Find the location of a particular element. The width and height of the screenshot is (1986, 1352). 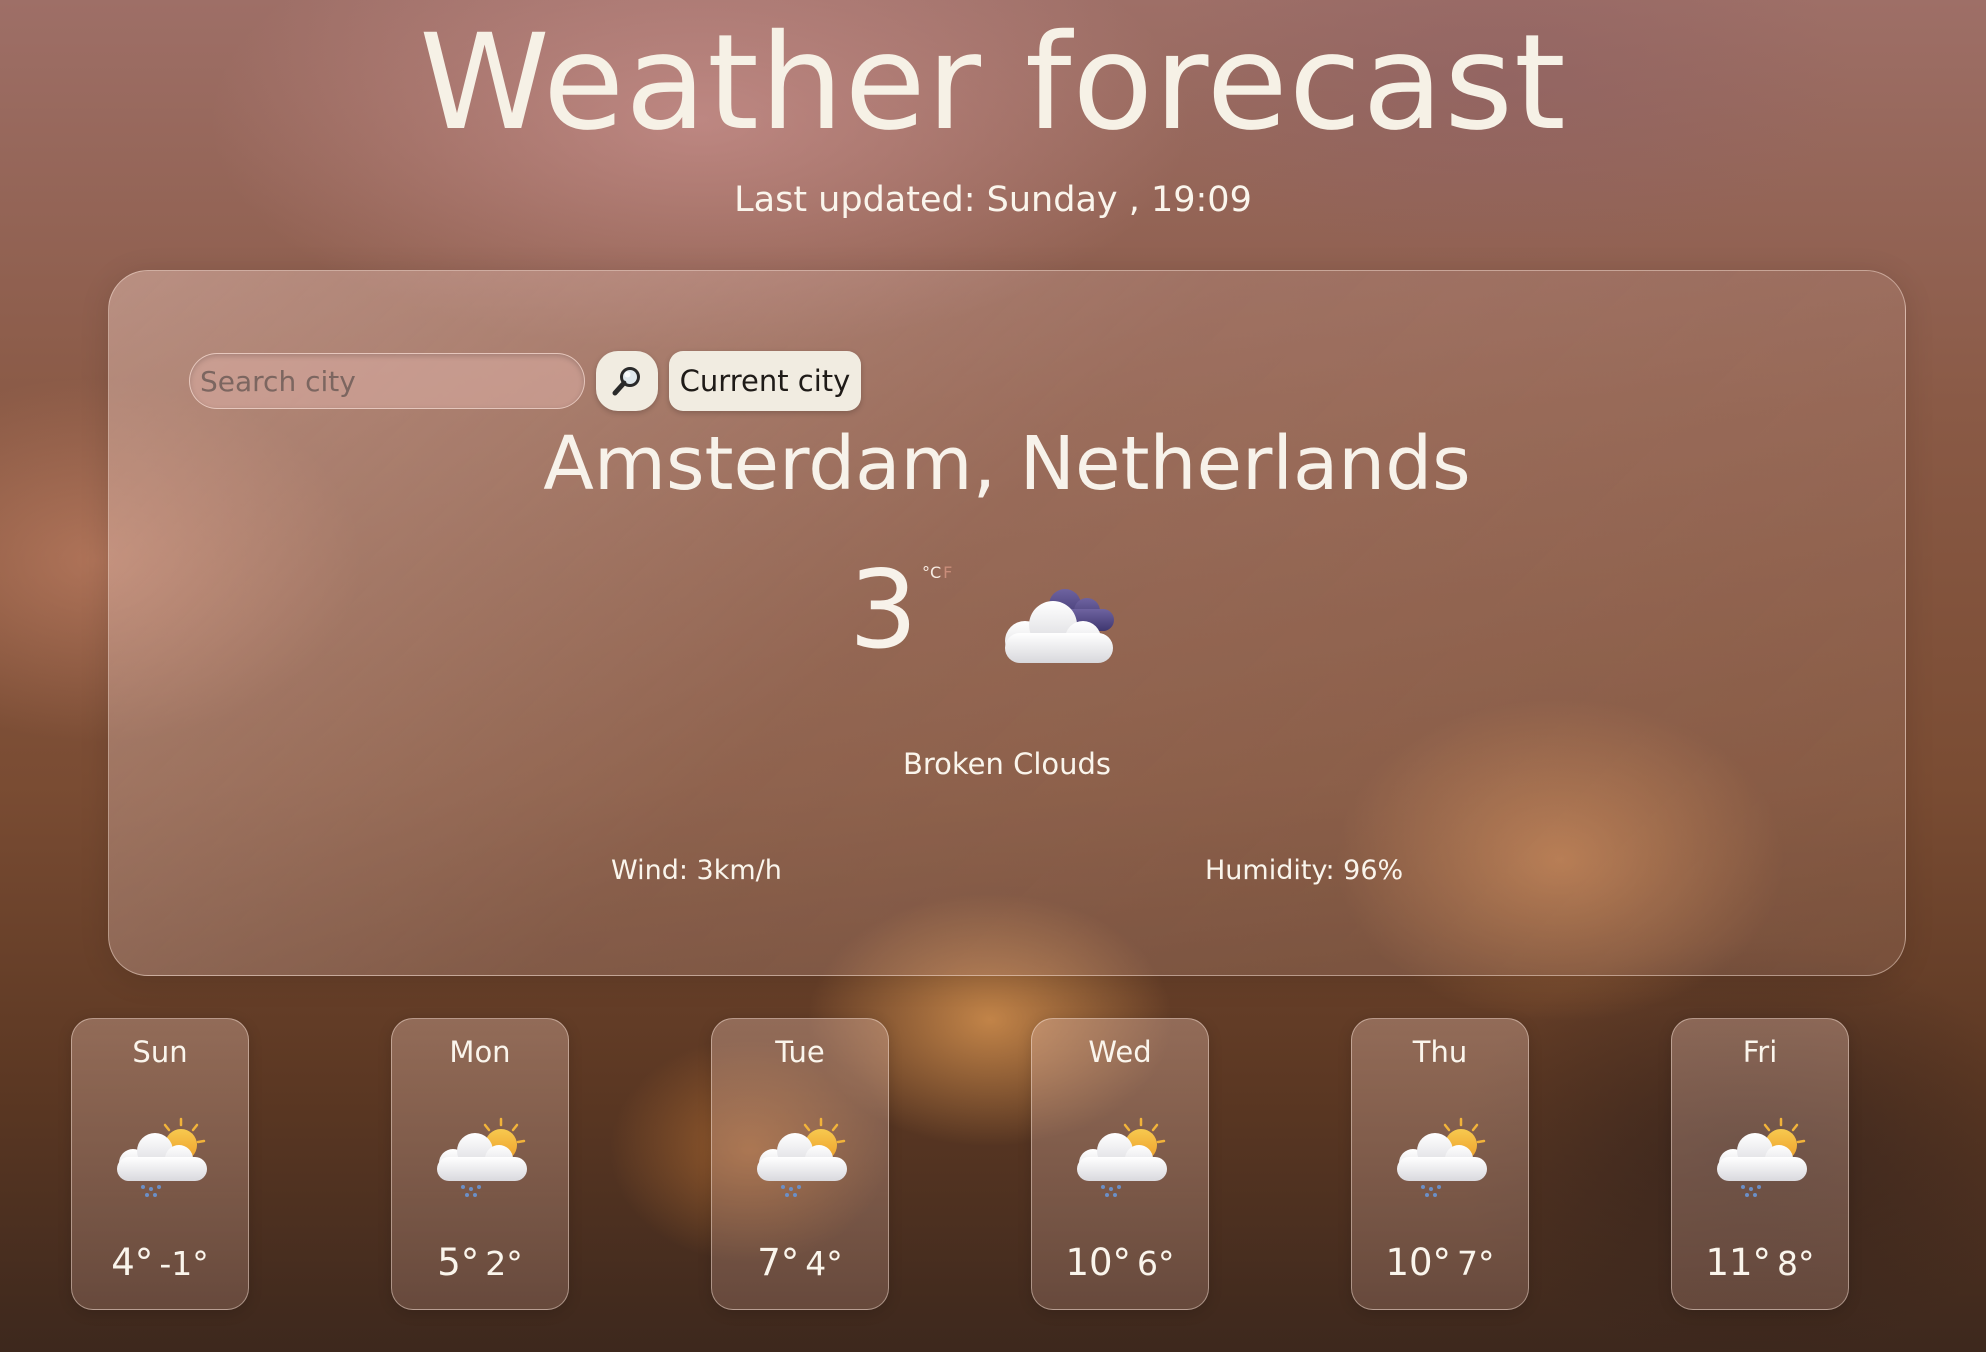

forecast-high: 5° is located at coordinates (458, 1262).